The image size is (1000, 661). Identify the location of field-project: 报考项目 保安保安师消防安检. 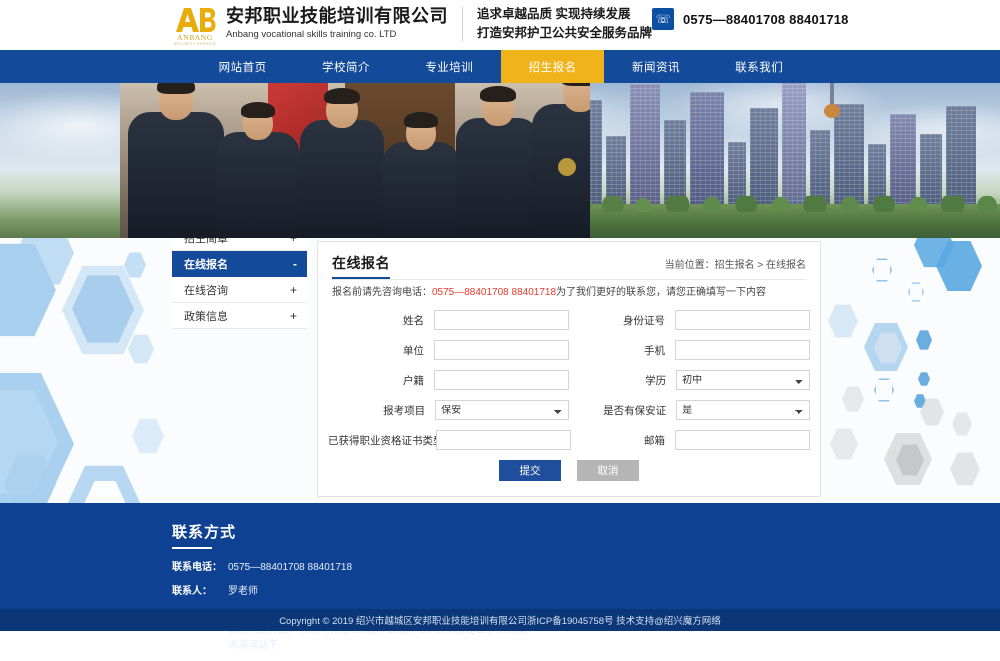
(448, 410).